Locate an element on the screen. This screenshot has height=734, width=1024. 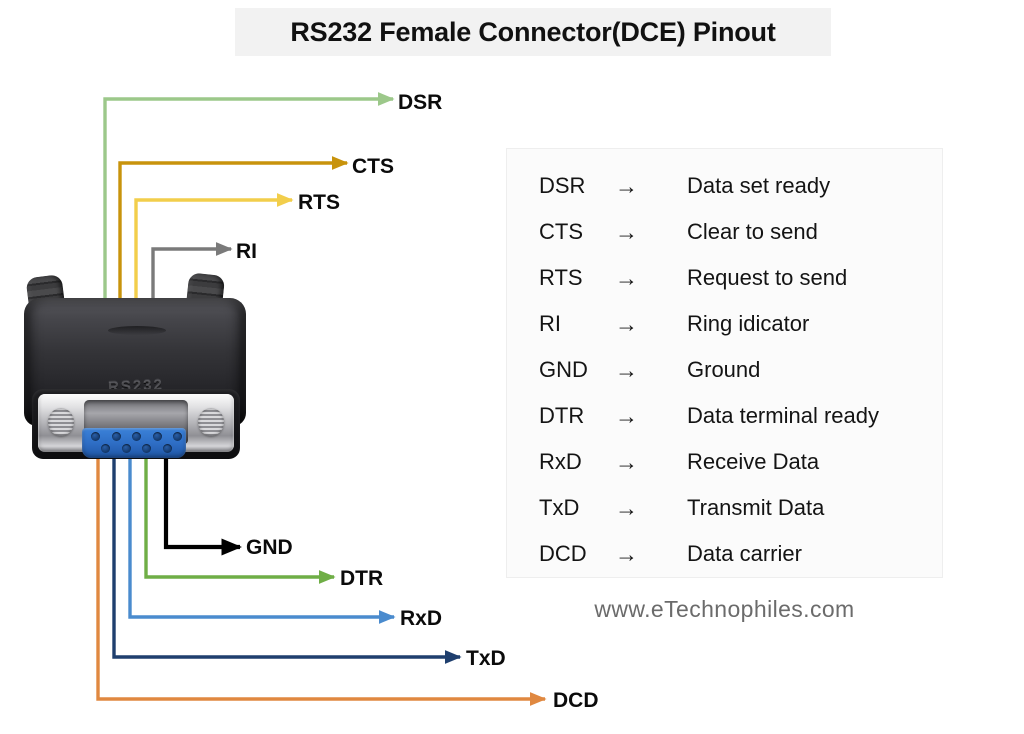
legend-abbr-dcd: DCD is located at coordinates (563, 553).